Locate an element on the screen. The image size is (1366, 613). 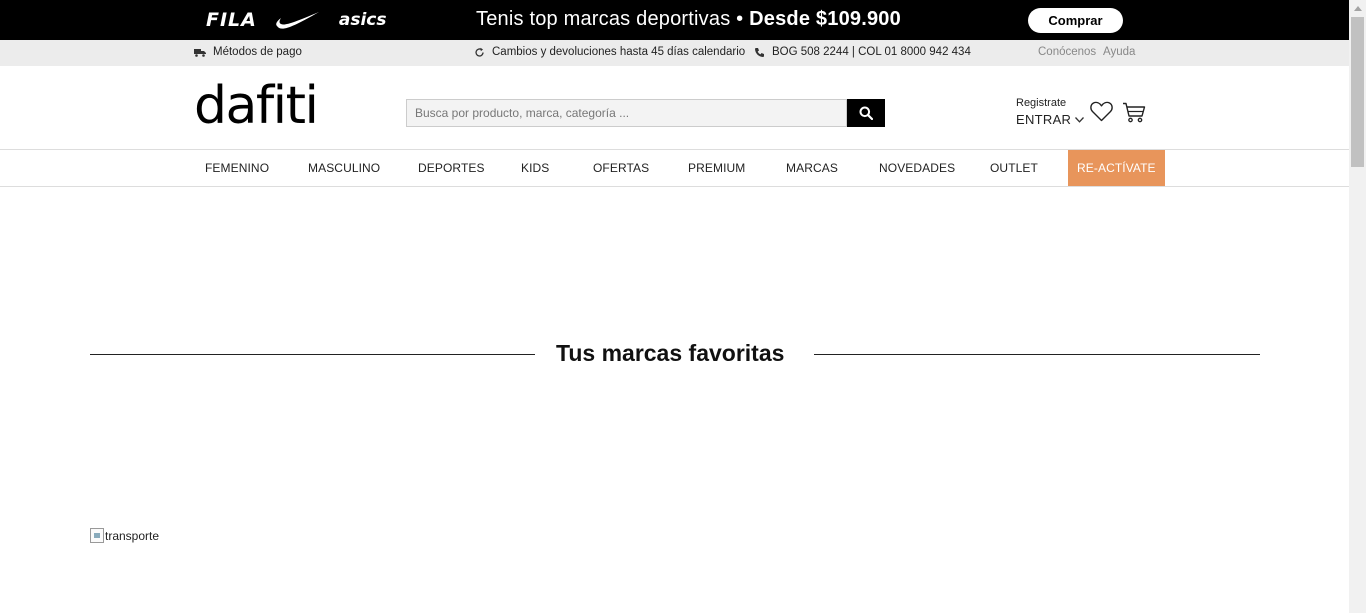
section-title: Tus marcas favoritas is located at coordinates (670, 353).